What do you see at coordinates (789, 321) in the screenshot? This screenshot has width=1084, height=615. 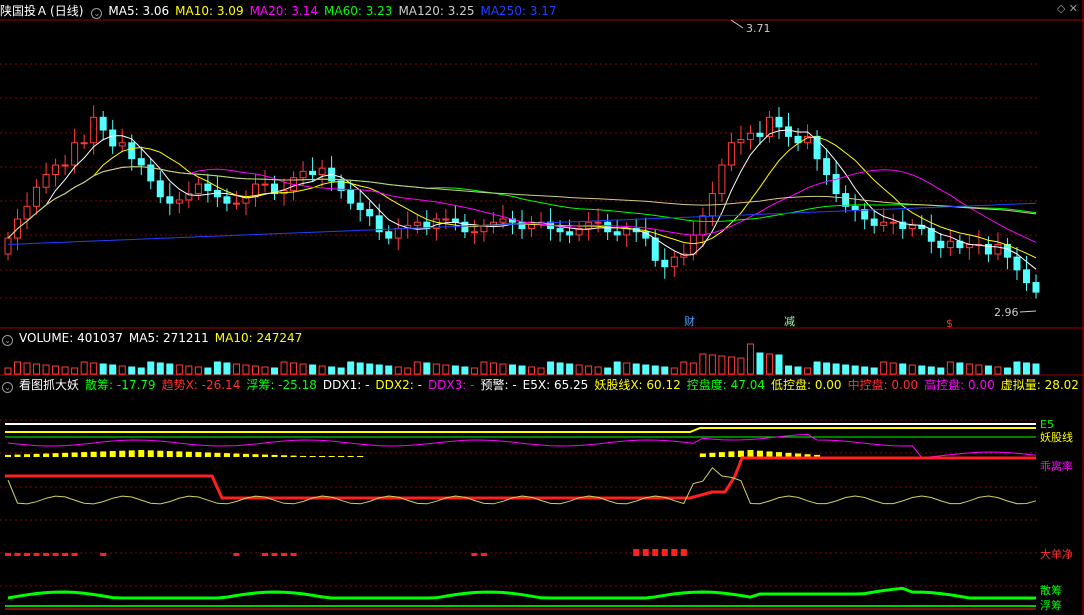 I see `event-marker-jian: 减` at bounding box center [789, 321].